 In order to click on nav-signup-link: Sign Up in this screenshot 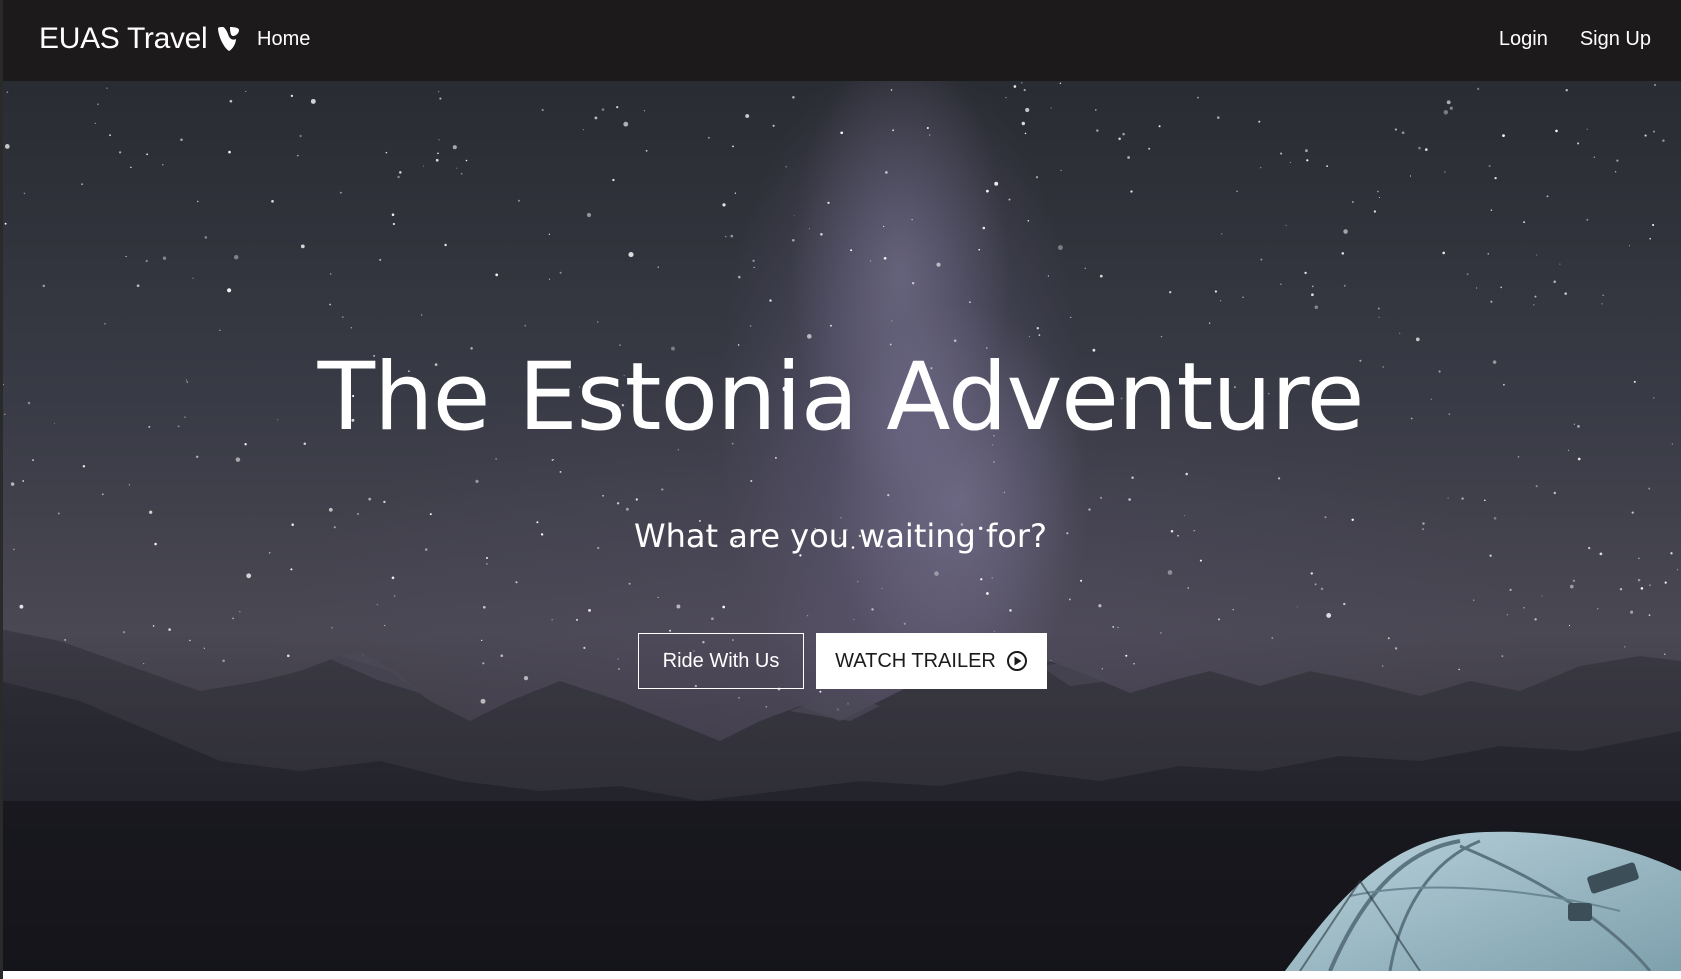, I will do `click(1615, 39)`.